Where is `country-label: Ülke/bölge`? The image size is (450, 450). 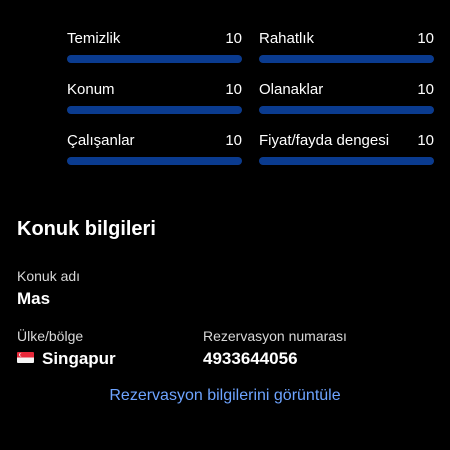 country-label: Ülke/bölge is located at coordinates (50, 336).